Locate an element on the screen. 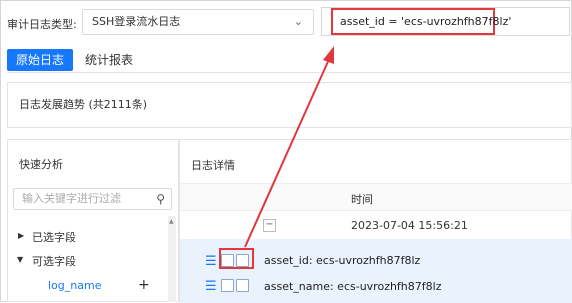 Image resolution: width=572 pixels, height=303 pixels. annotation-arrow is located at coordinates (289, 147).